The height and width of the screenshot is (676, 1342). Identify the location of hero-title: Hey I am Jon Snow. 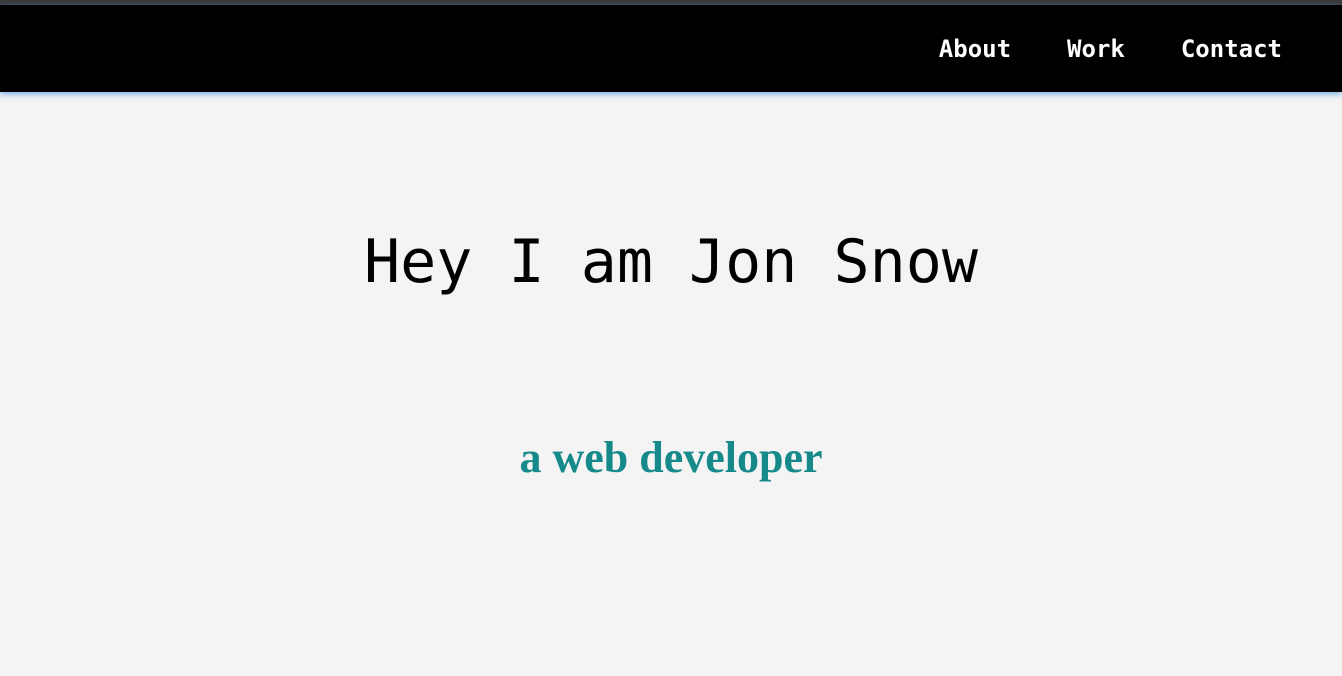
(671, 262).